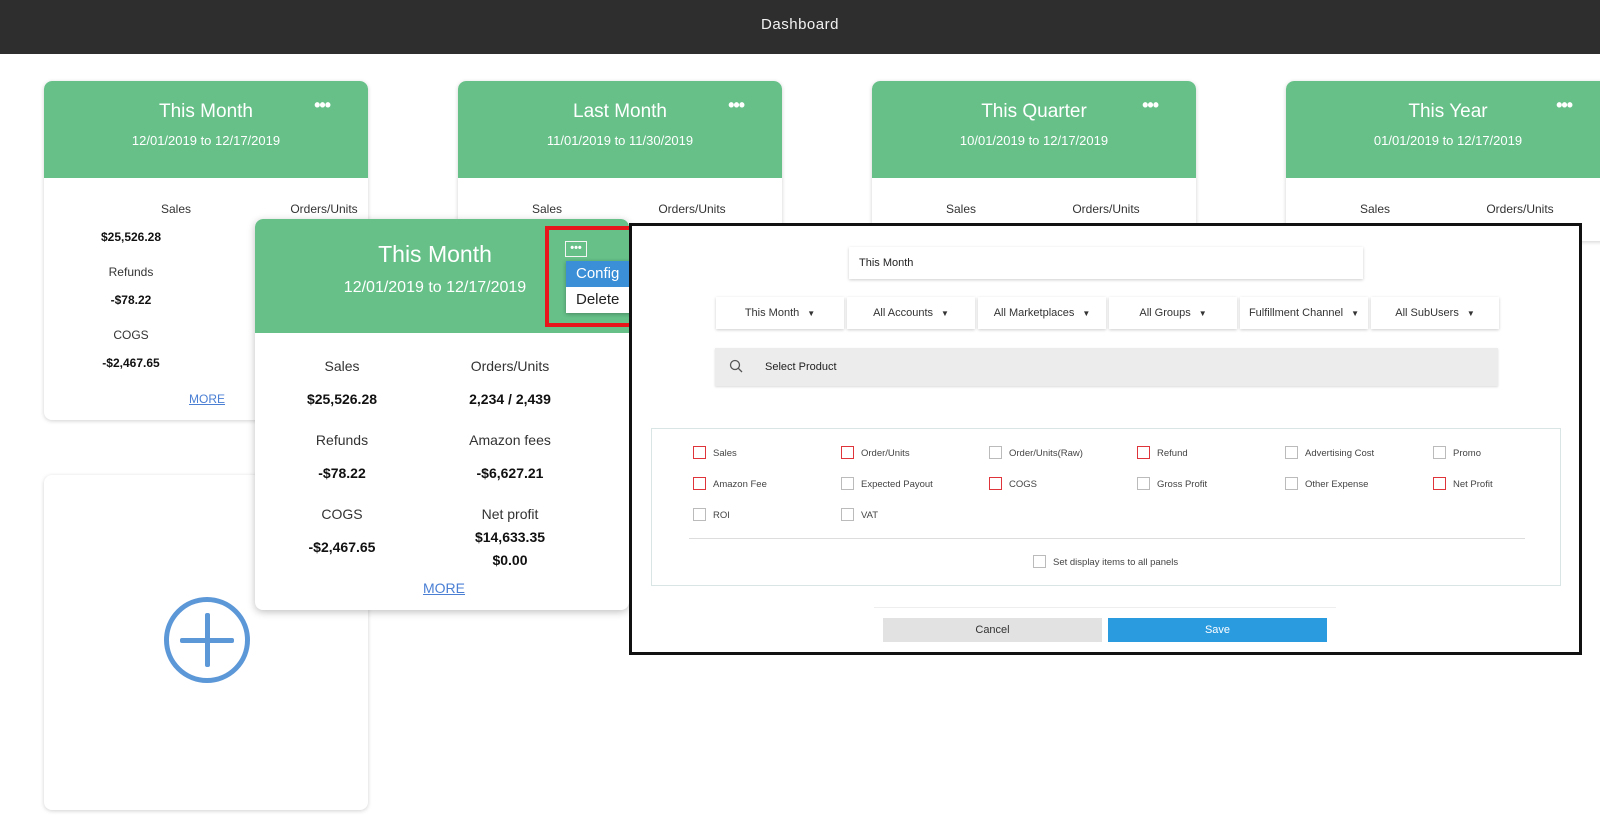  Describe the element at coordinates (1182, 484) in the screenshot. I see `checkbox-label: Gross Profit` at that location.